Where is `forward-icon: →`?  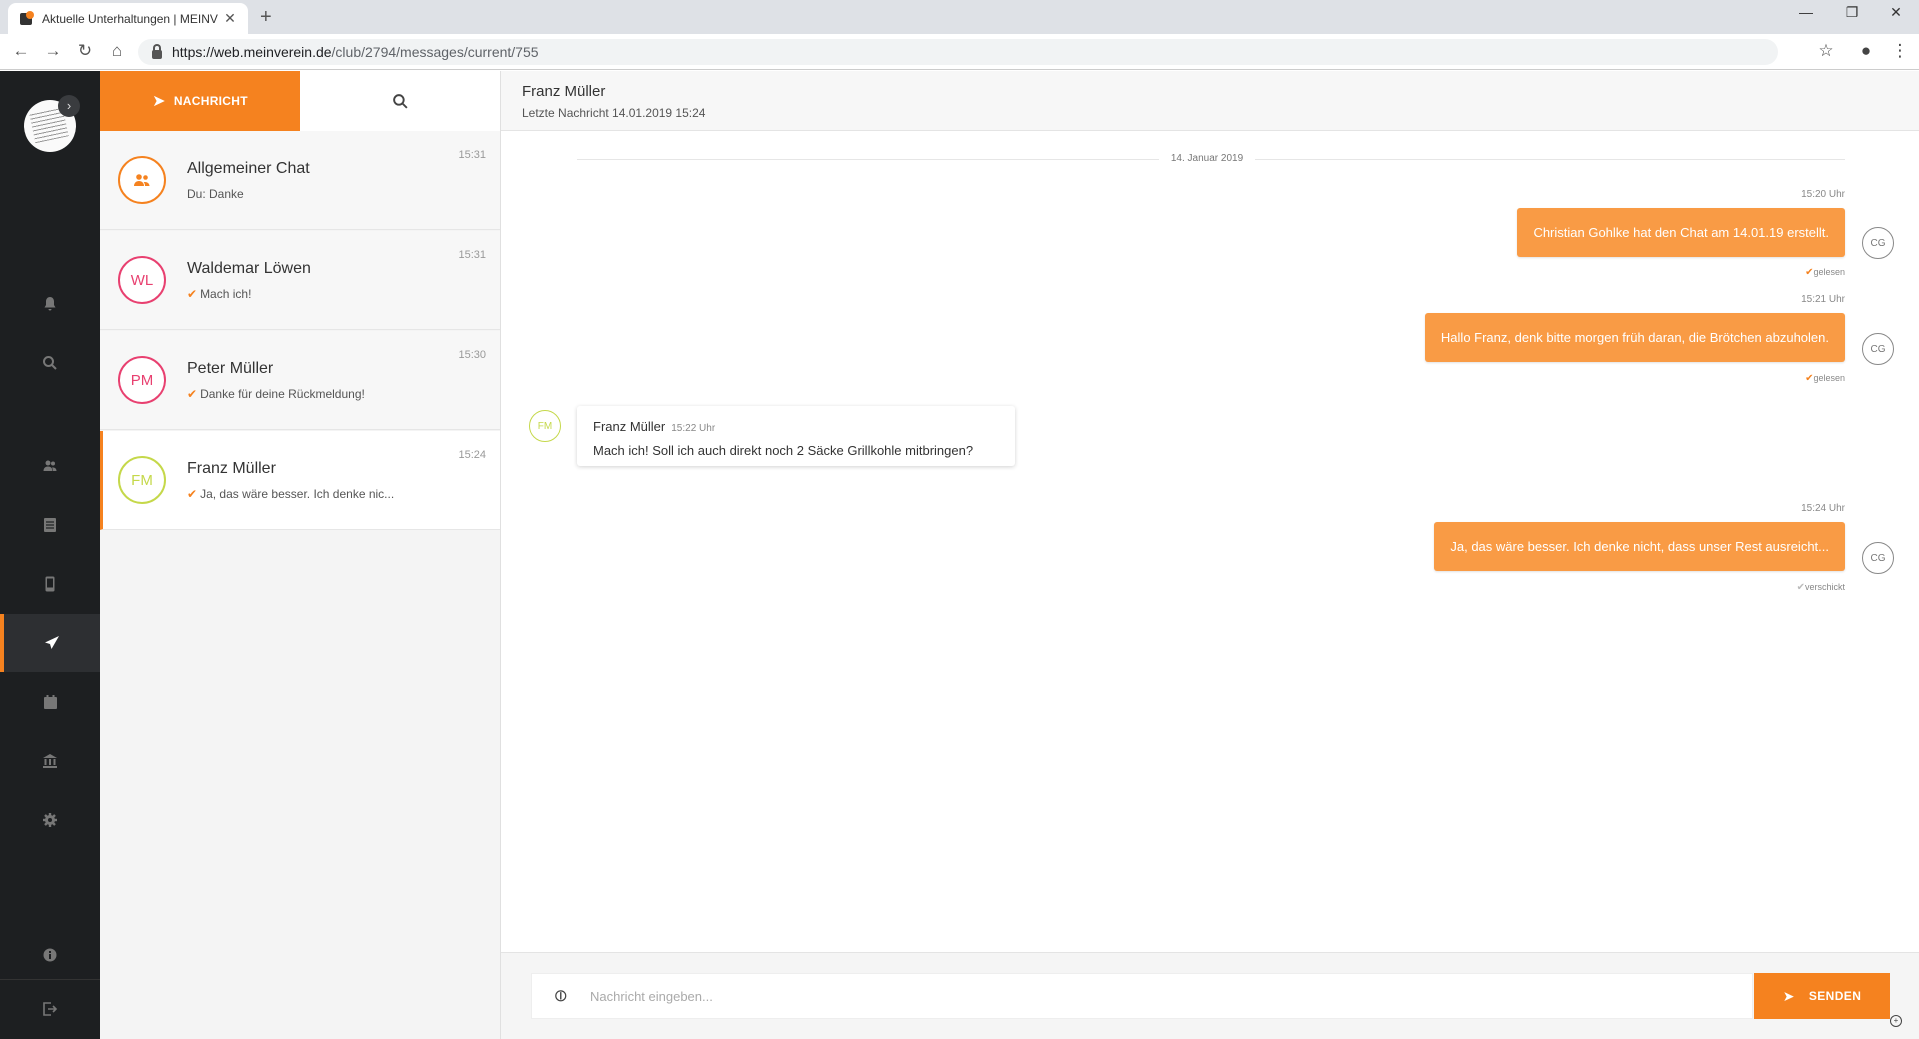 forward-icon: → is located at coordinates (53, 51).